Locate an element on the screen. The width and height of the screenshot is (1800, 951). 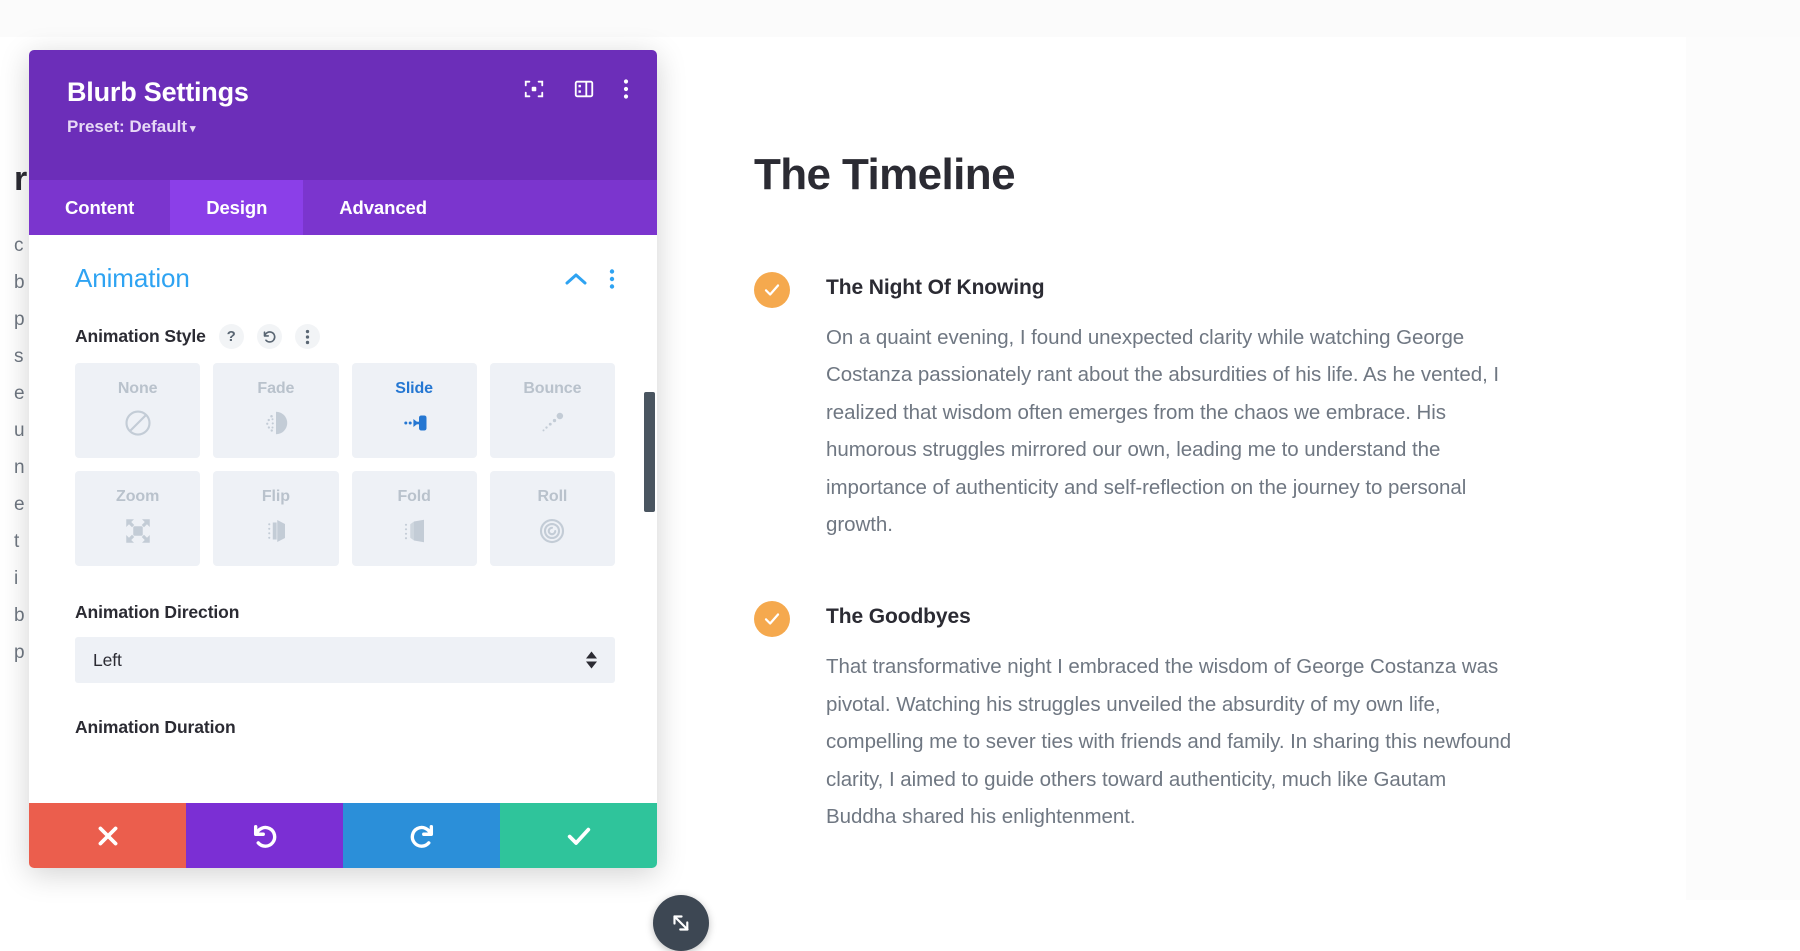
no-entry-icon is located at coordinates (138, 423).